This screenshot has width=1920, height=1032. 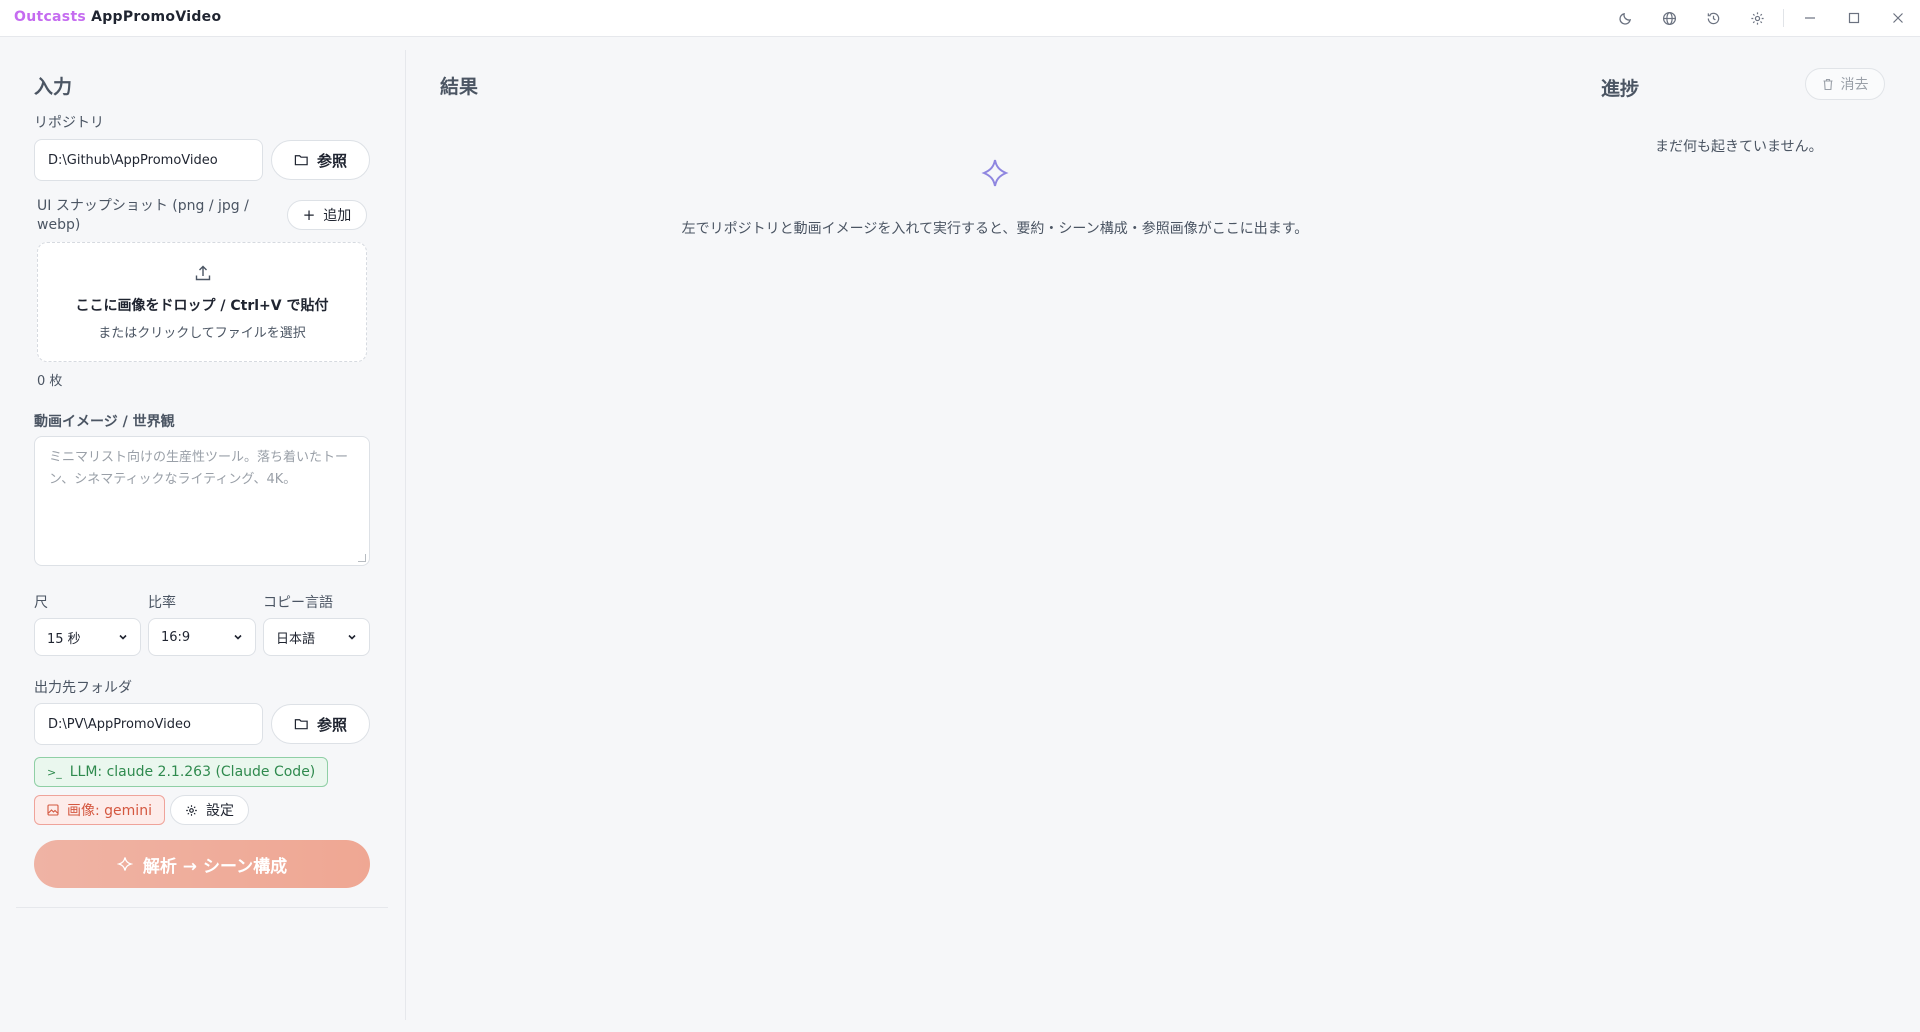 I want to click on output-browse-label: 参照, so click(x=331, y=724).